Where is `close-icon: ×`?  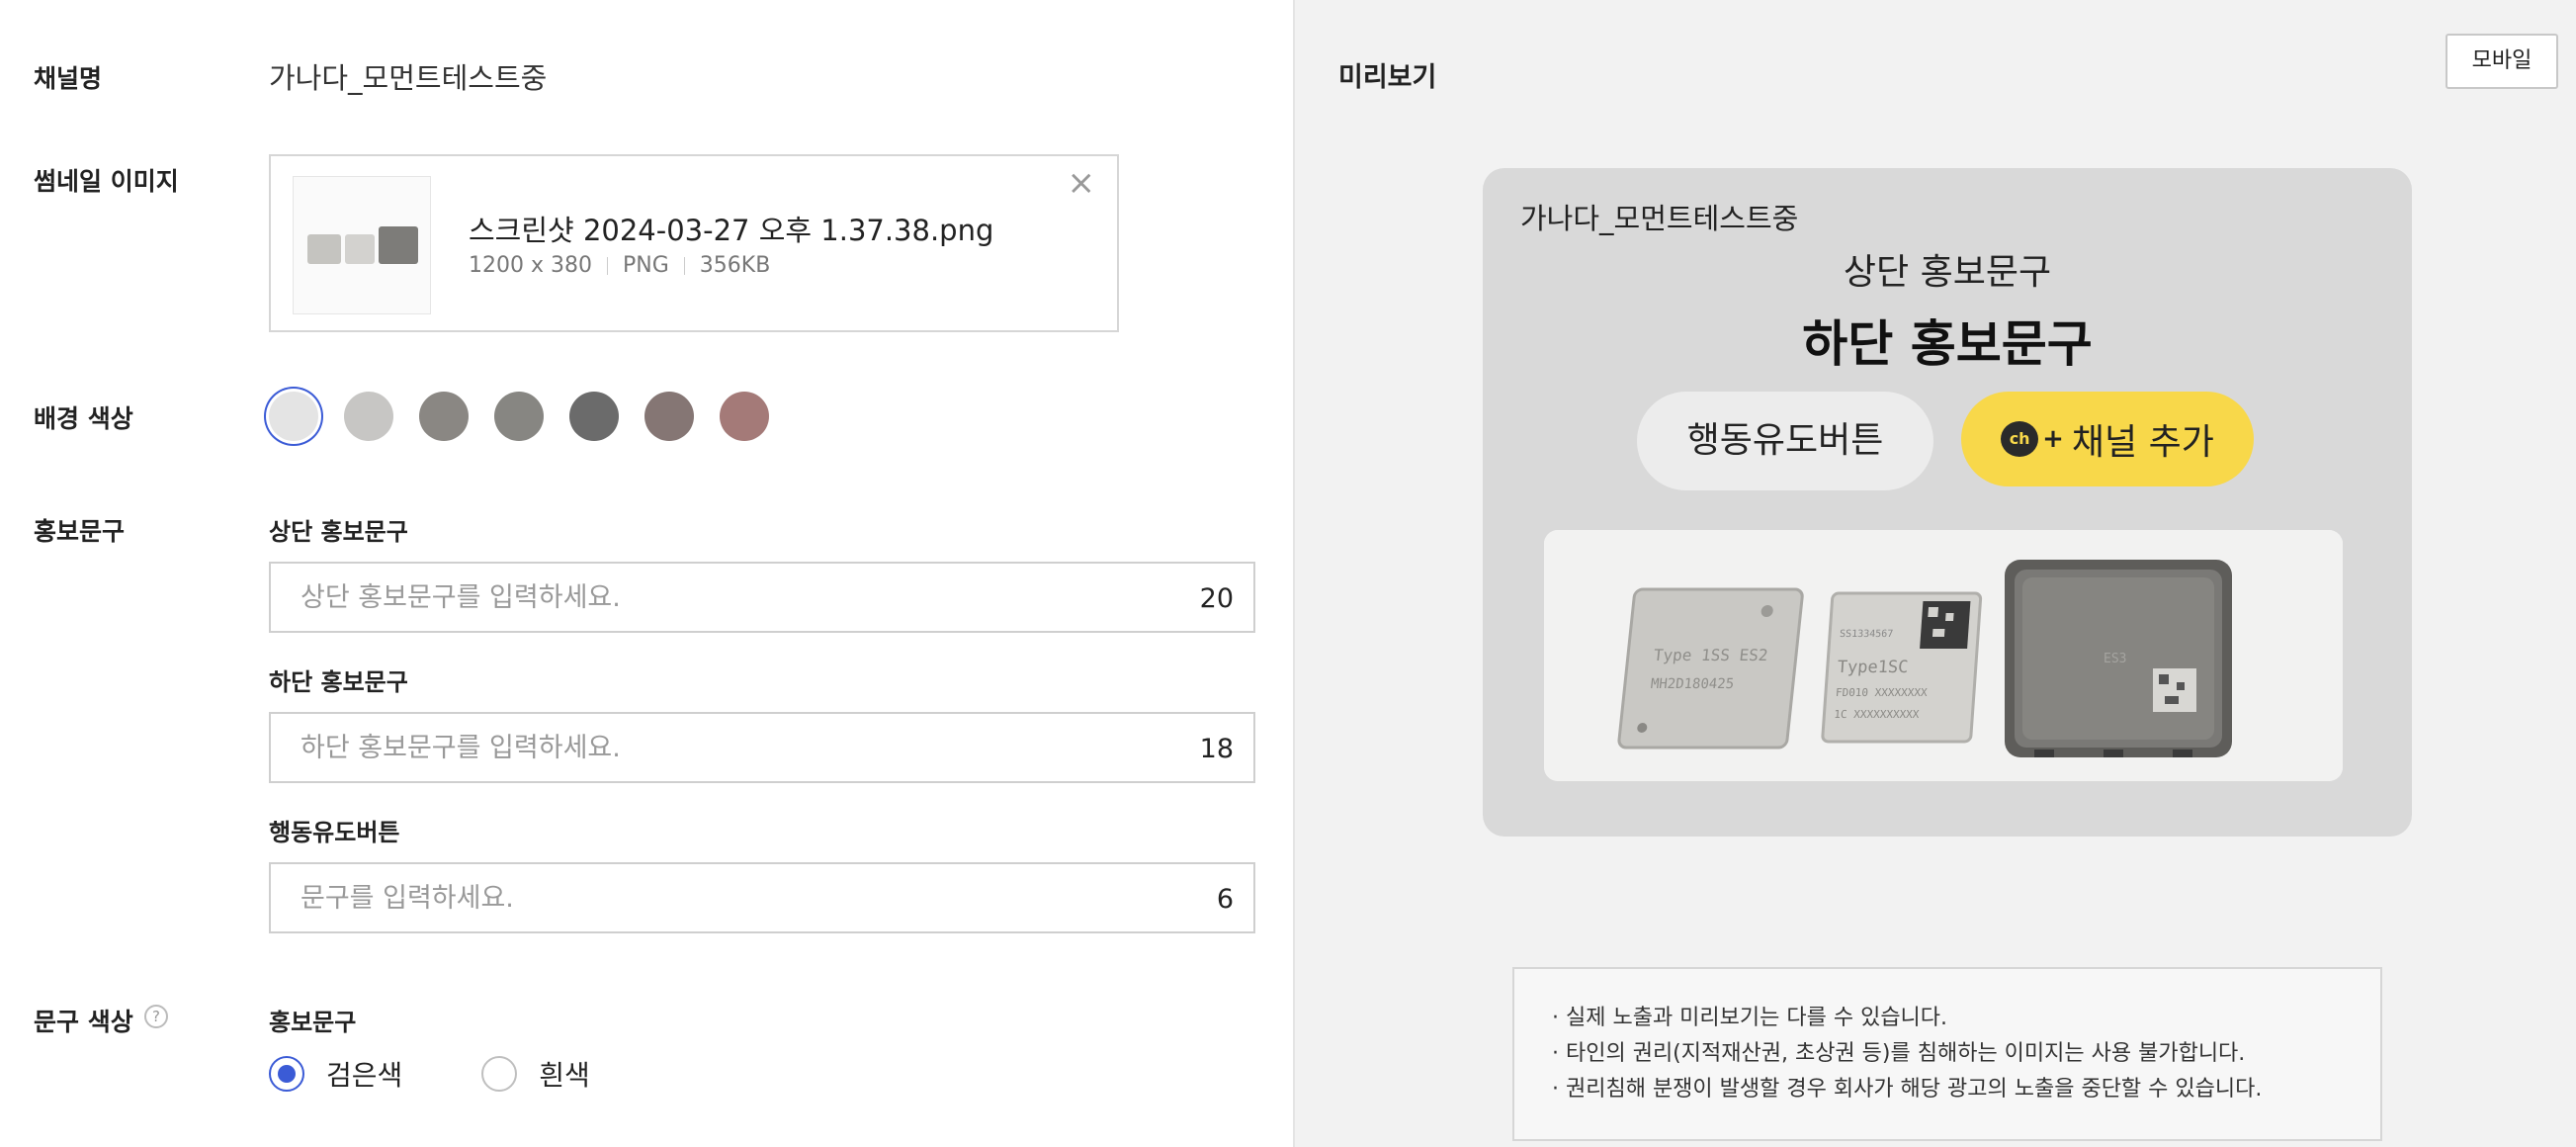
close-icon: × is located at coordinates (1082, 183).